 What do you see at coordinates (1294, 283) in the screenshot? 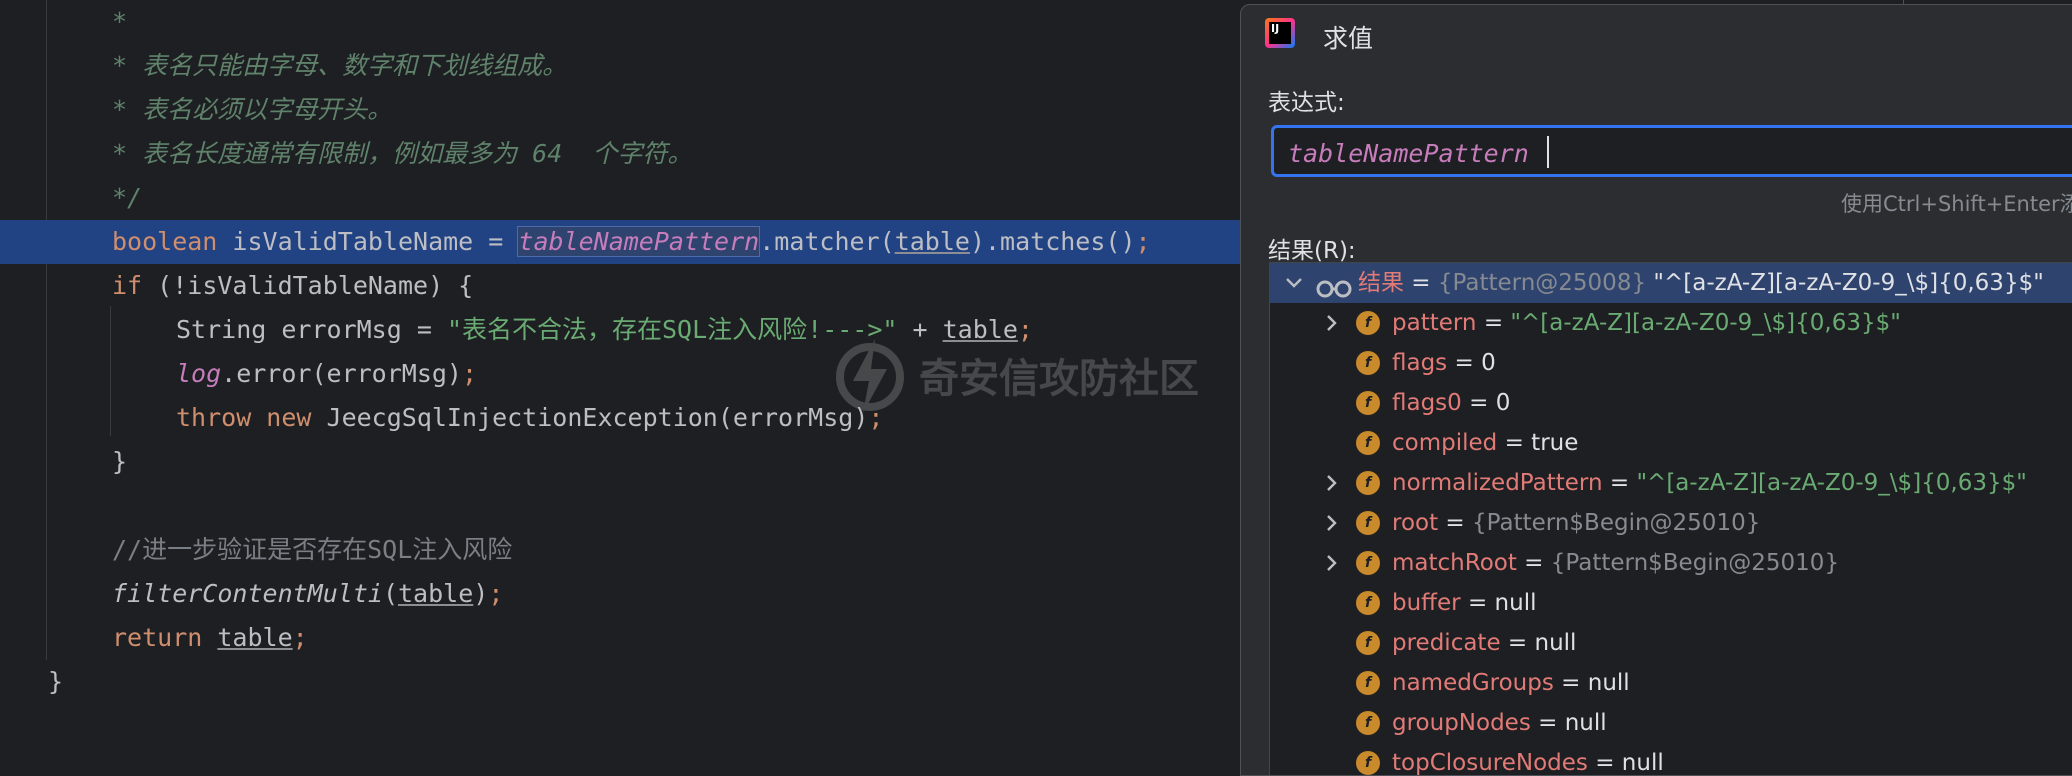
I see `chevron-down-icon` at bounding box center [1294, 283].